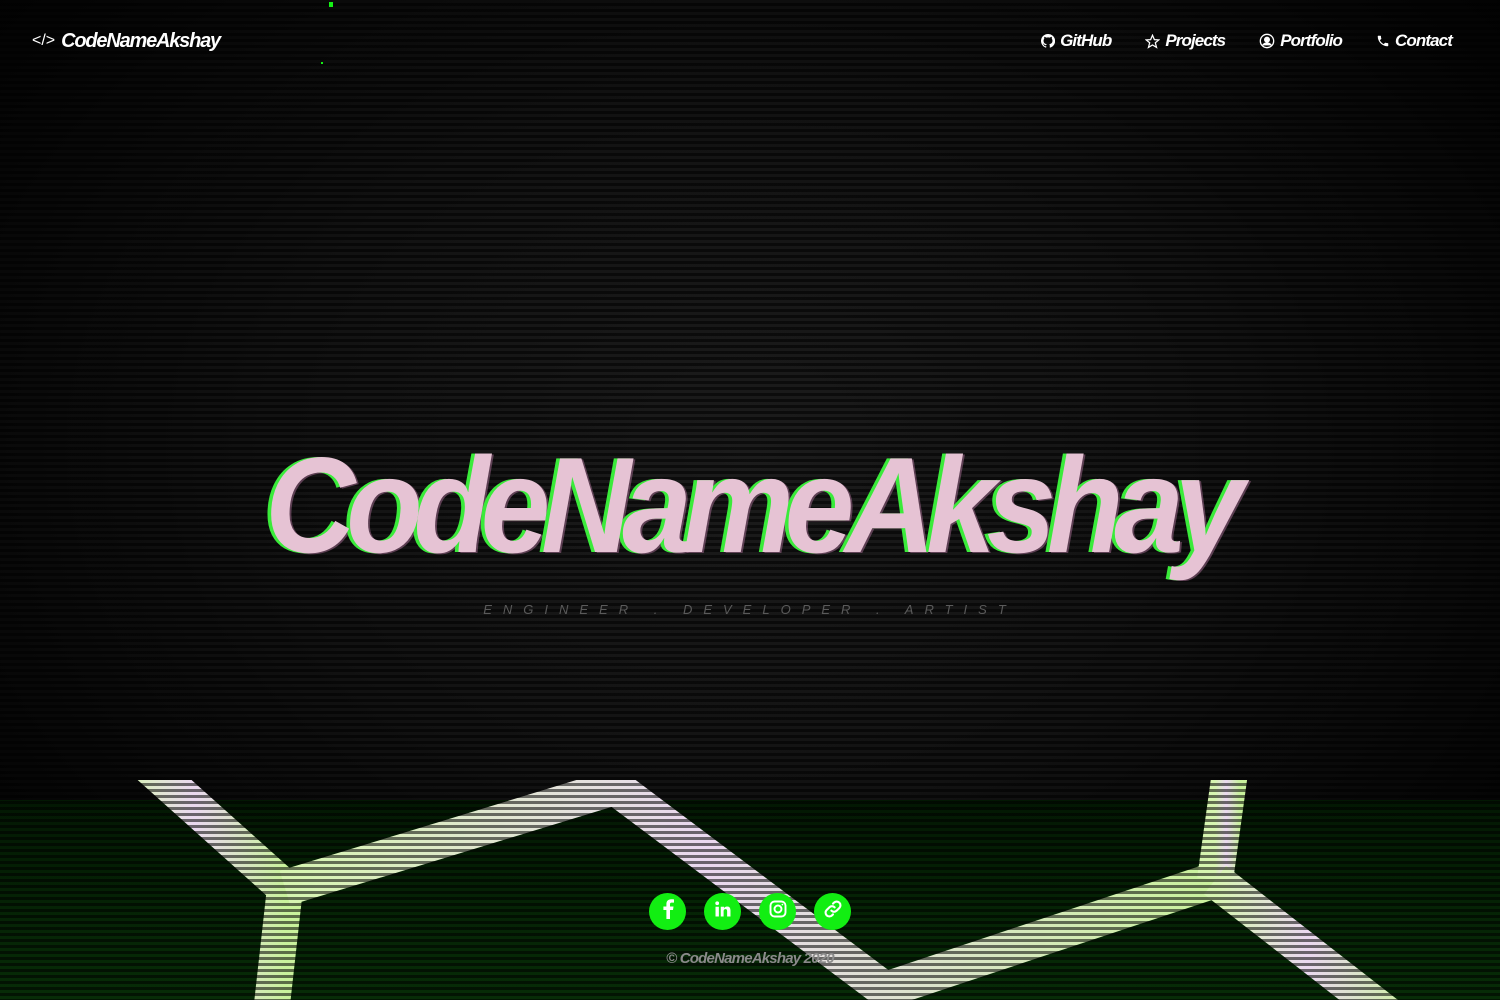 The image size is (1500, 1000). I want to click on instagram-icon, so click(778, 911).